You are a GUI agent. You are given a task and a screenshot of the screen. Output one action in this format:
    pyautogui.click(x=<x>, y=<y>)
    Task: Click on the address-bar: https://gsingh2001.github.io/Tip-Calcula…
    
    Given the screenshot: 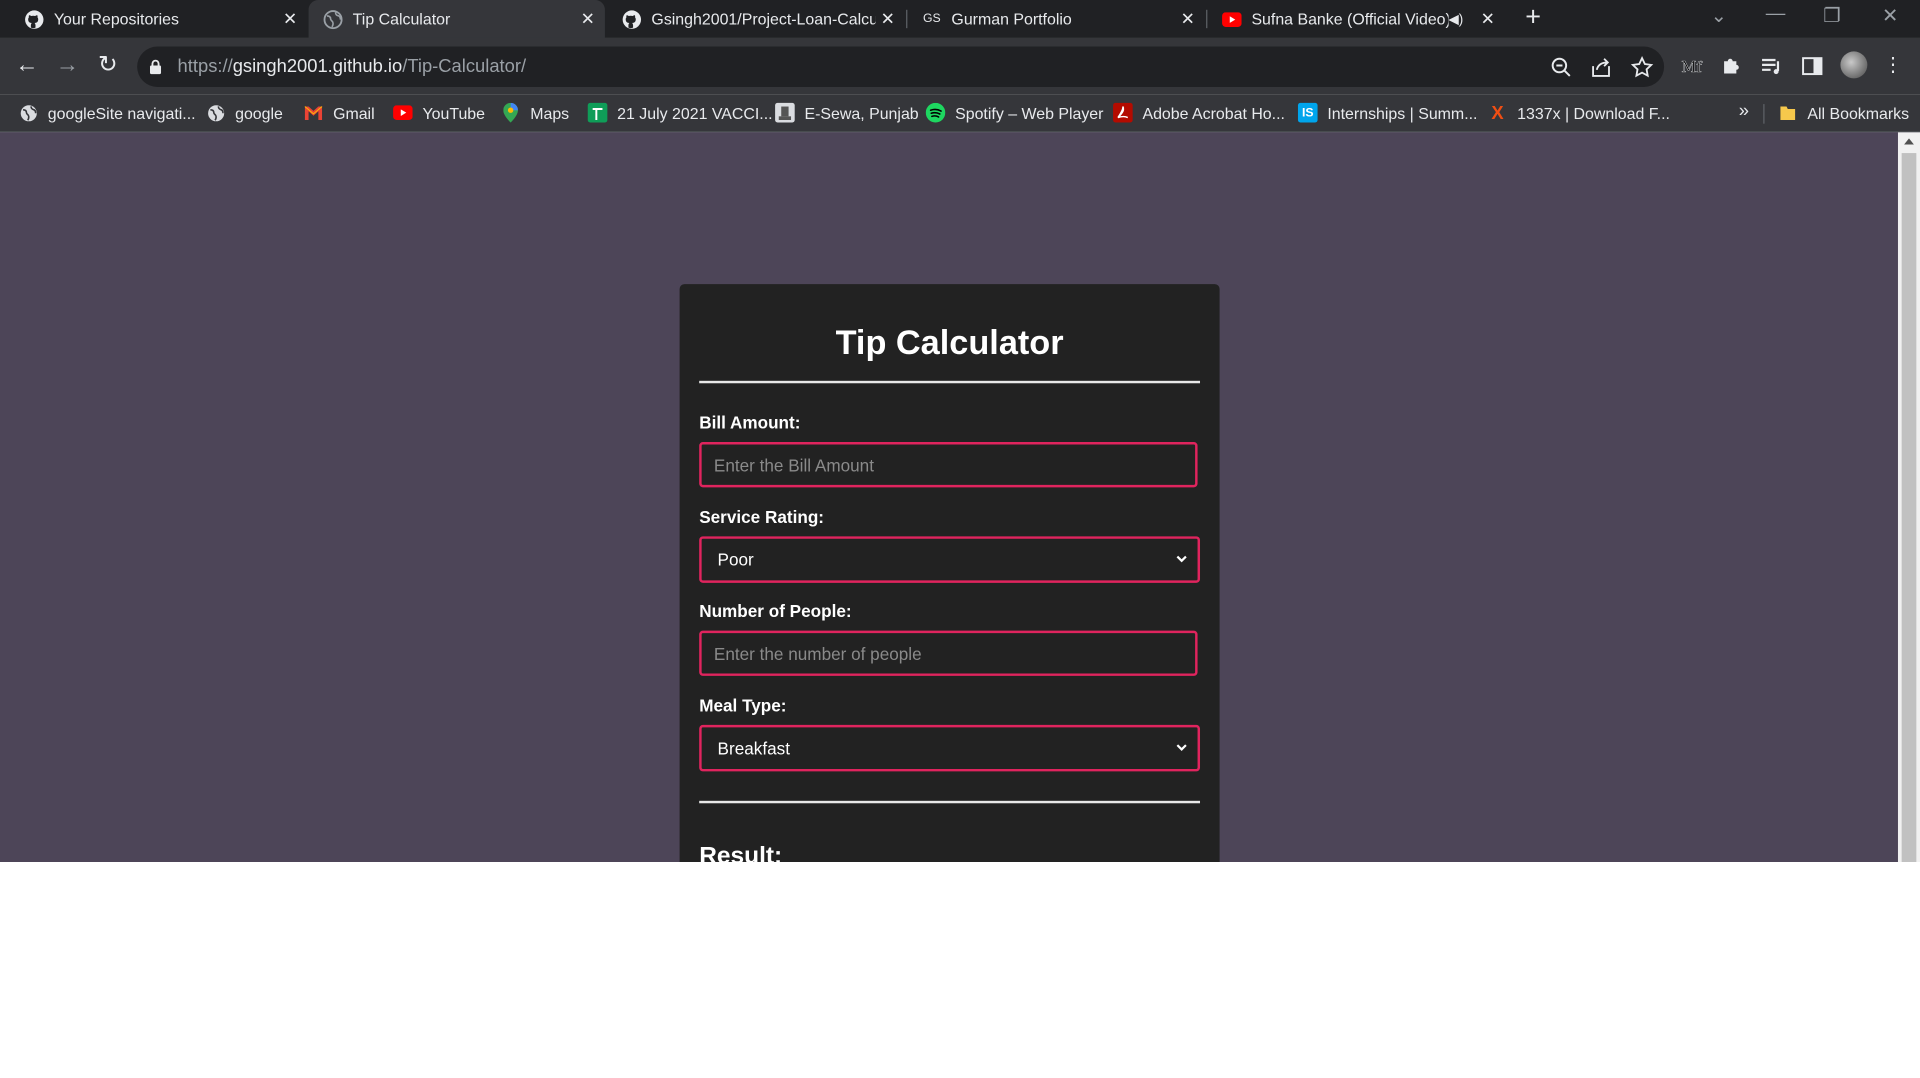 What is the action you would take?
    pyautogui.click(x=901, y=66)
    